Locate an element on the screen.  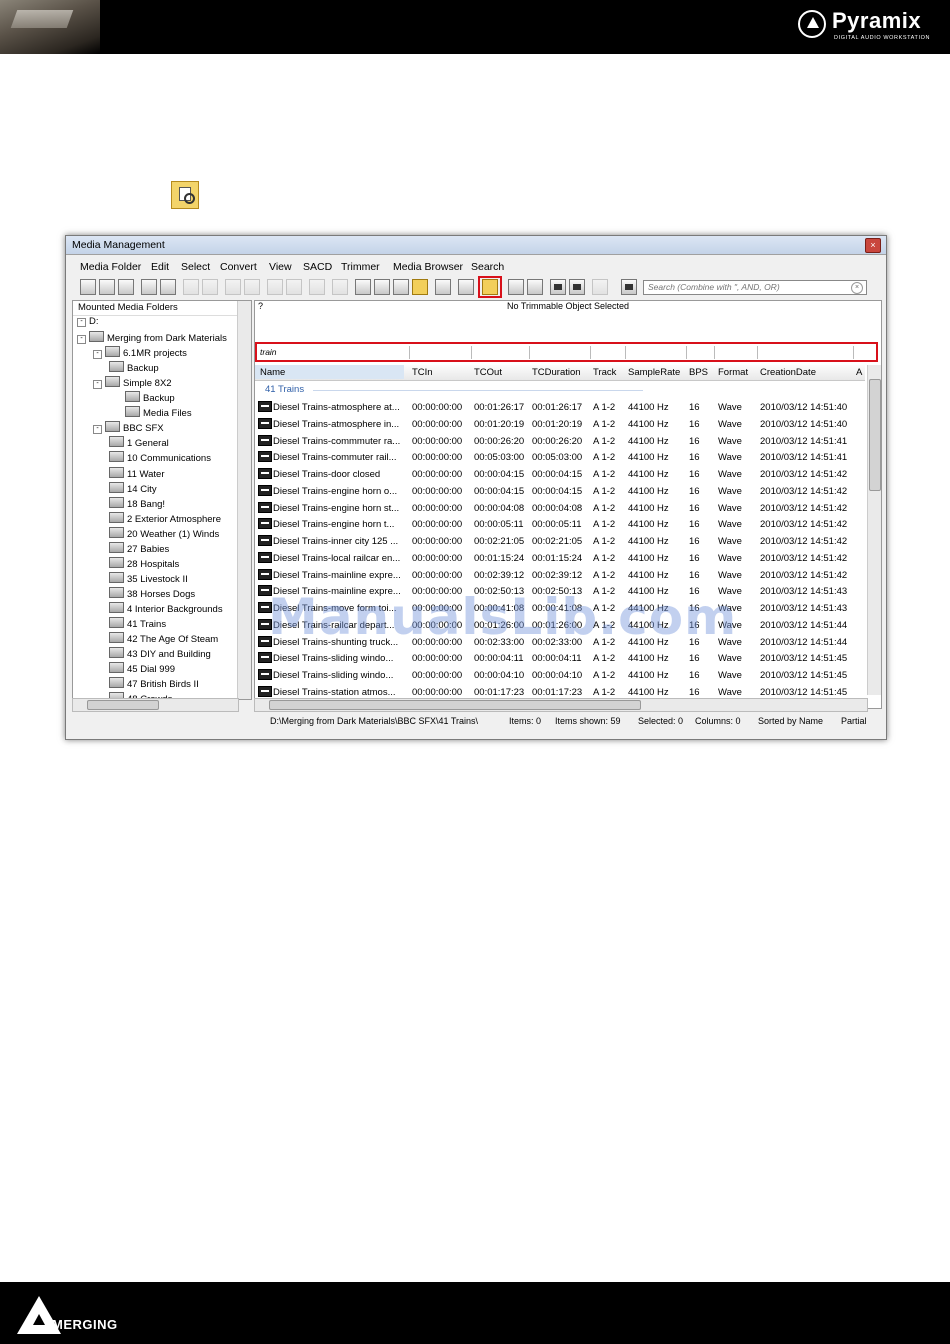
unmount-folder-icon is located at coordinates (107, 287).